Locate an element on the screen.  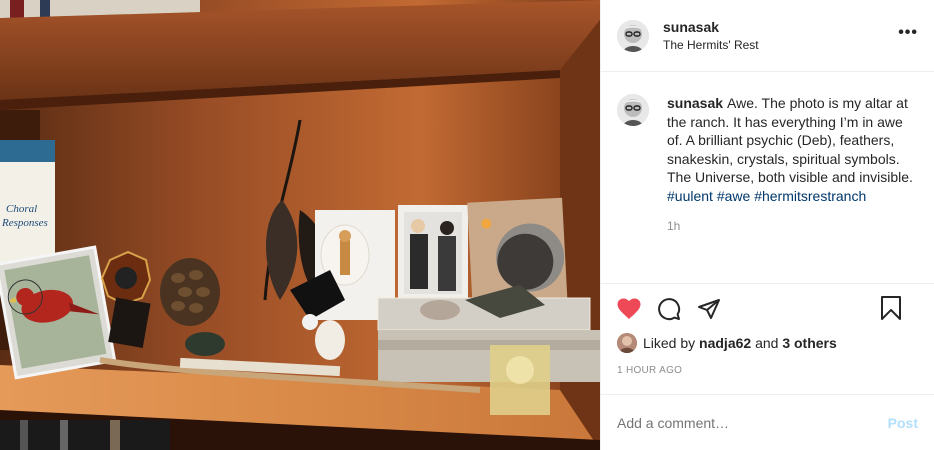
hashtag-awe: #awe is located at coordinates (733, 196).